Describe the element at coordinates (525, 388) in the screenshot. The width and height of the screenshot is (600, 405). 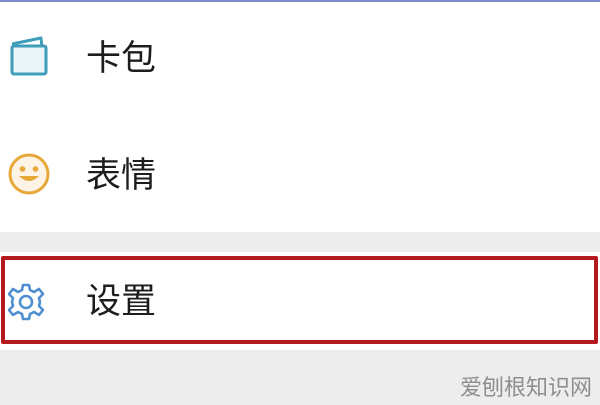
I see `watermark: 爱刨根知识网` at that location.